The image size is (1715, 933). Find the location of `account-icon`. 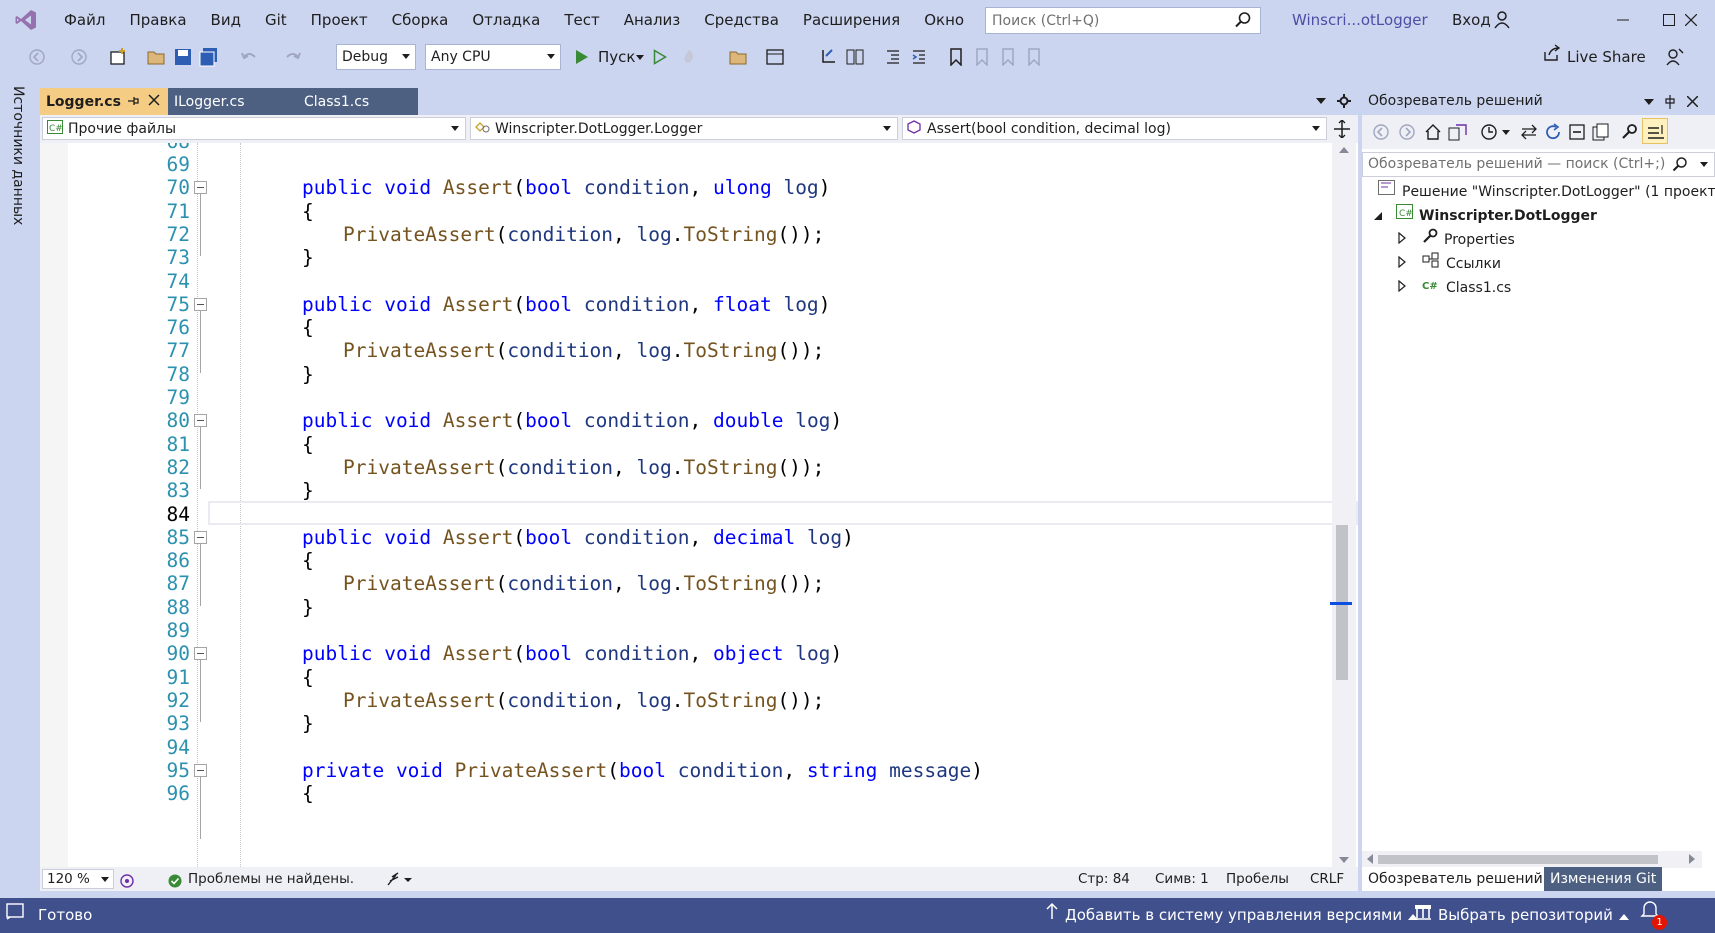

account-icon is located at coordinates (1503, 22).